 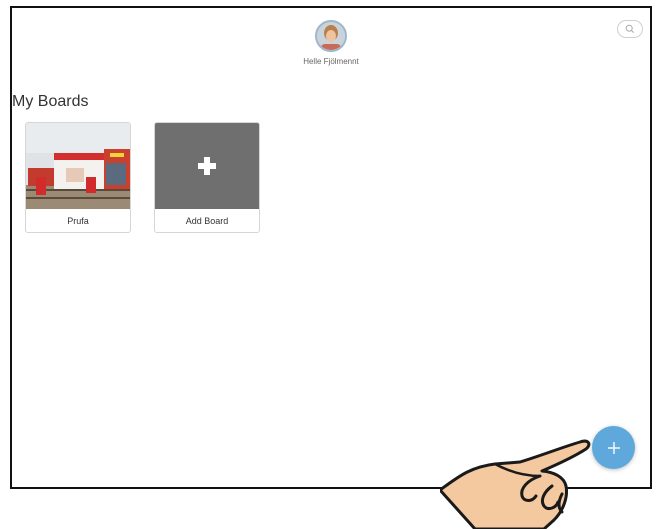 What do you see at coordinates (78, 221) in the screenshot?
I see `board-label: Prufa` at bounding box center [78, 221].